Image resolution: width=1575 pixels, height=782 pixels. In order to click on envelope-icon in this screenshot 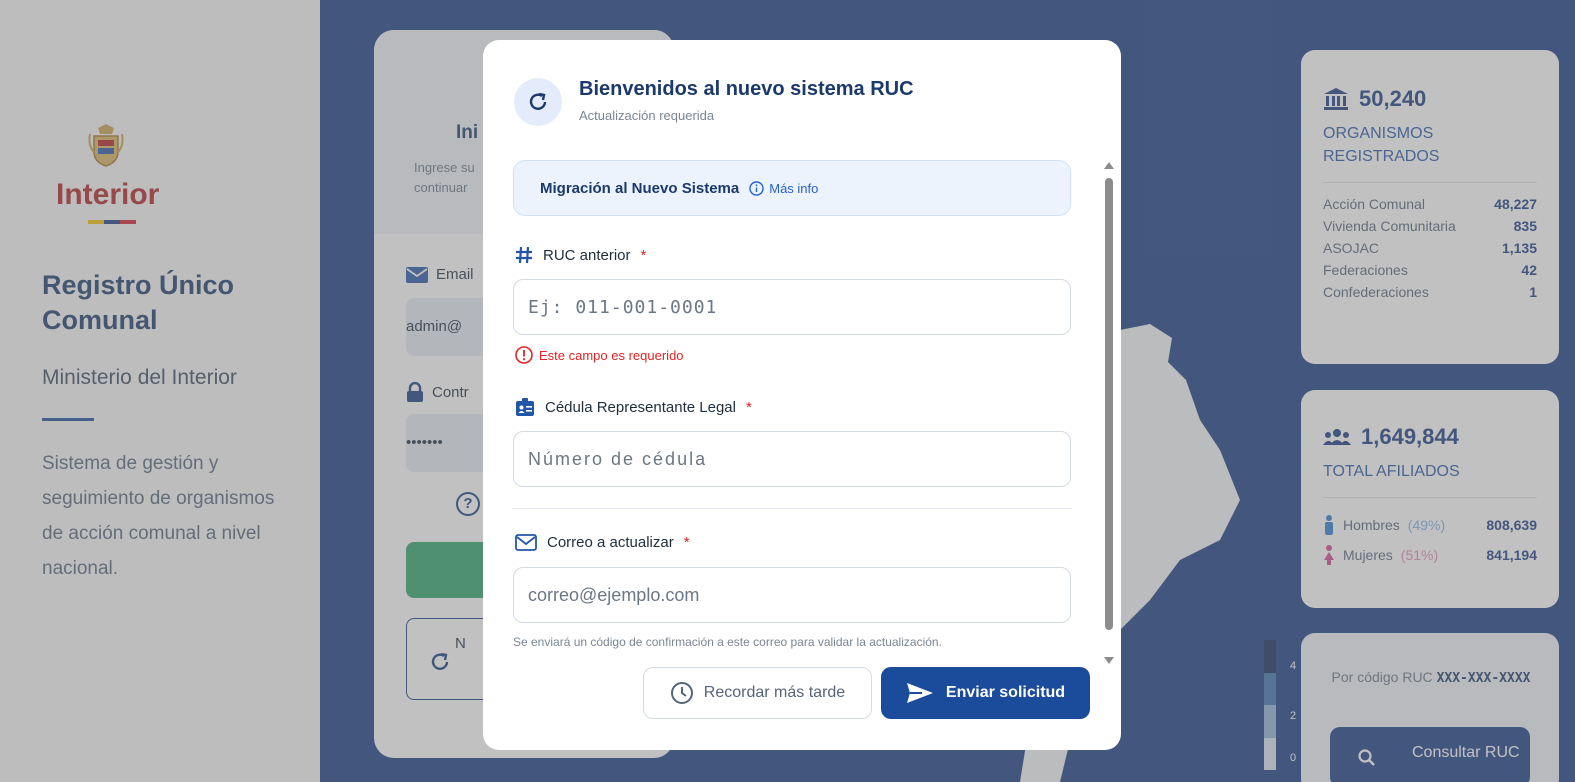, I will do `click(526, 542)`.